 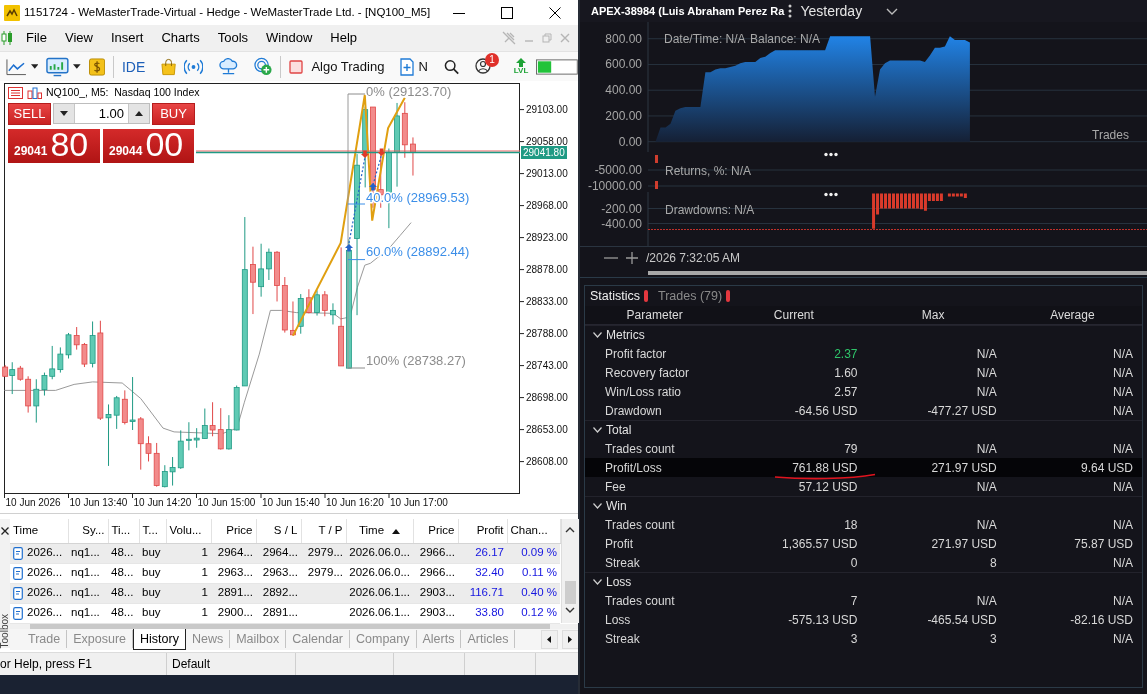 I want to click on increase-button, so click(x=139, y=113).